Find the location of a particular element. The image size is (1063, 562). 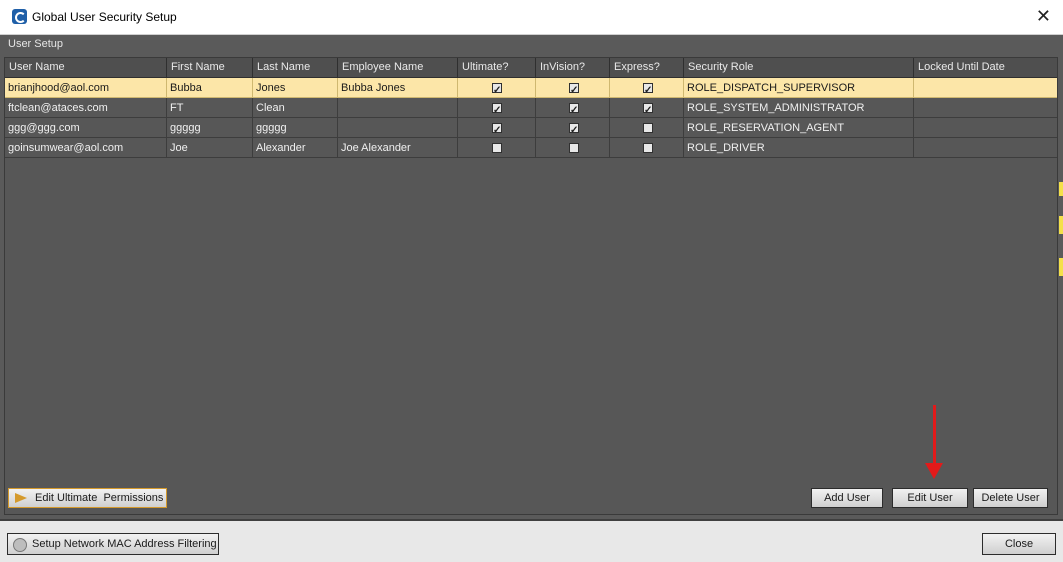

last-name-cell: Alexander is located at coordinates (295, 148).